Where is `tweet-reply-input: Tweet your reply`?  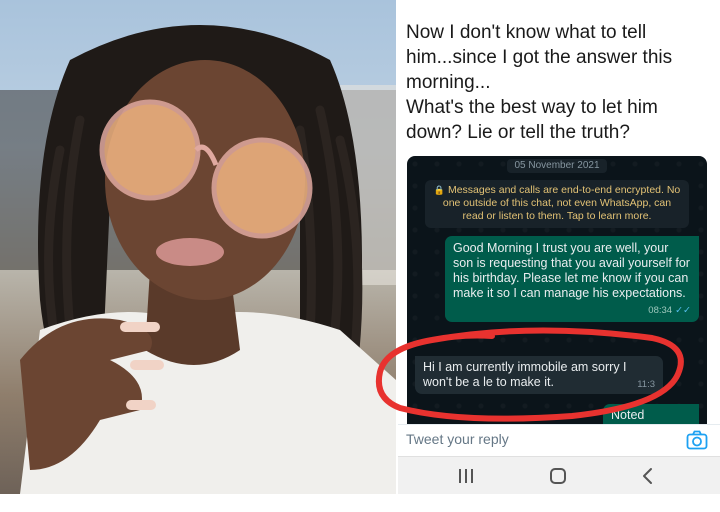
tweet-reply-input: Tweet your reply is located at coordinates (536, 440).